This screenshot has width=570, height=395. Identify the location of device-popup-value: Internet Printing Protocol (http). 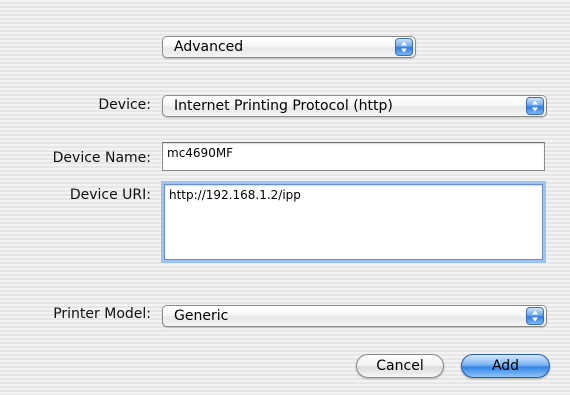
(283, 106).